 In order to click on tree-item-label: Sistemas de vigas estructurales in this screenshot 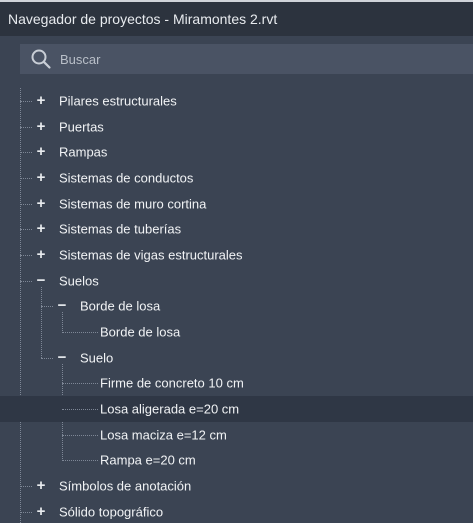, I will do `click(151, 255)`.